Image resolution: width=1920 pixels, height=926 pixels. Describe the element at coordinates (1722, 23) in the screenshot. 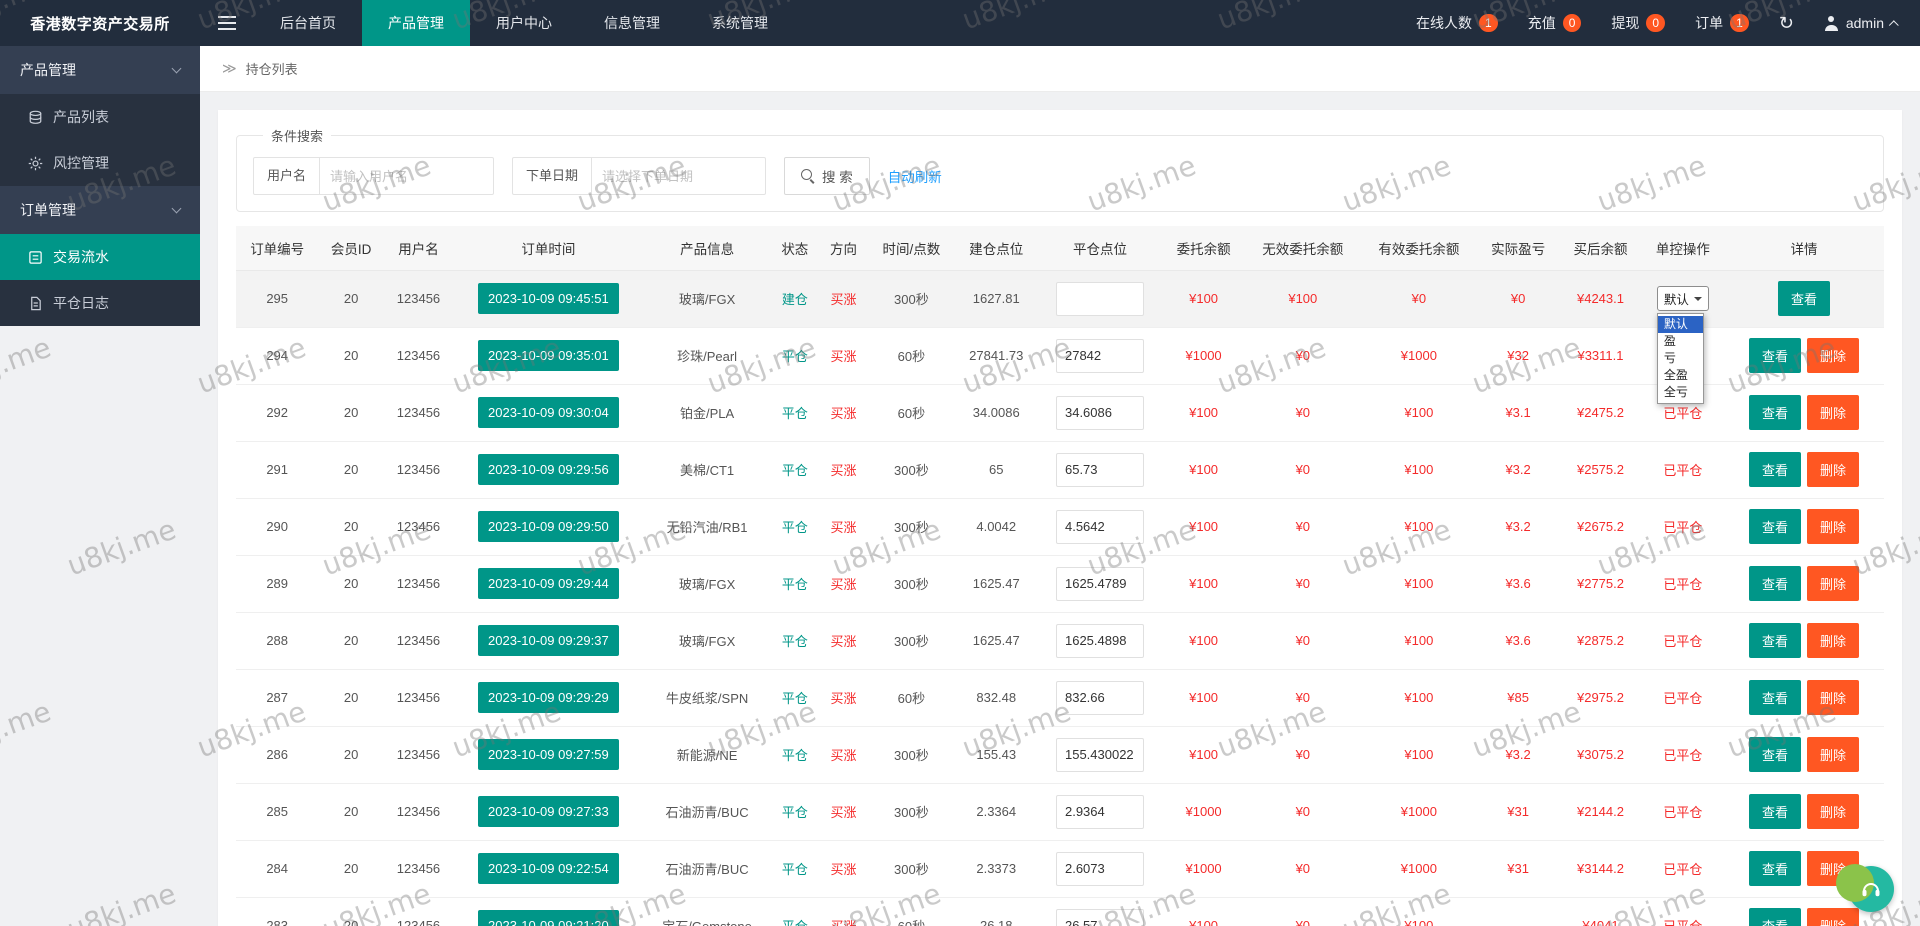

I see `top-stat-item: 订单 1` at that location.